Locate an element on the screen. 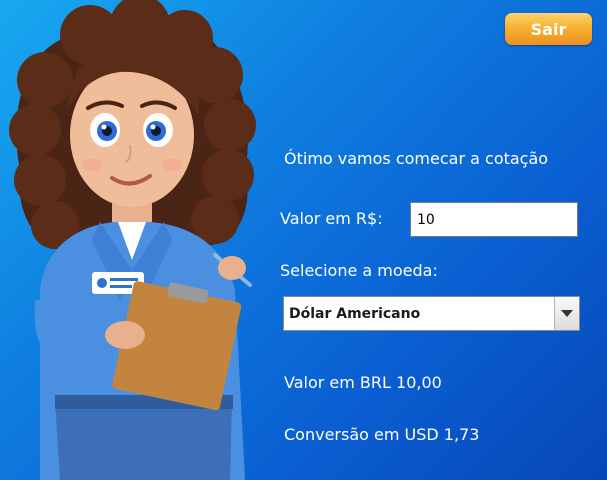 This screenshot has width=607, height=480. value-input is located at coordinates (494, 219).